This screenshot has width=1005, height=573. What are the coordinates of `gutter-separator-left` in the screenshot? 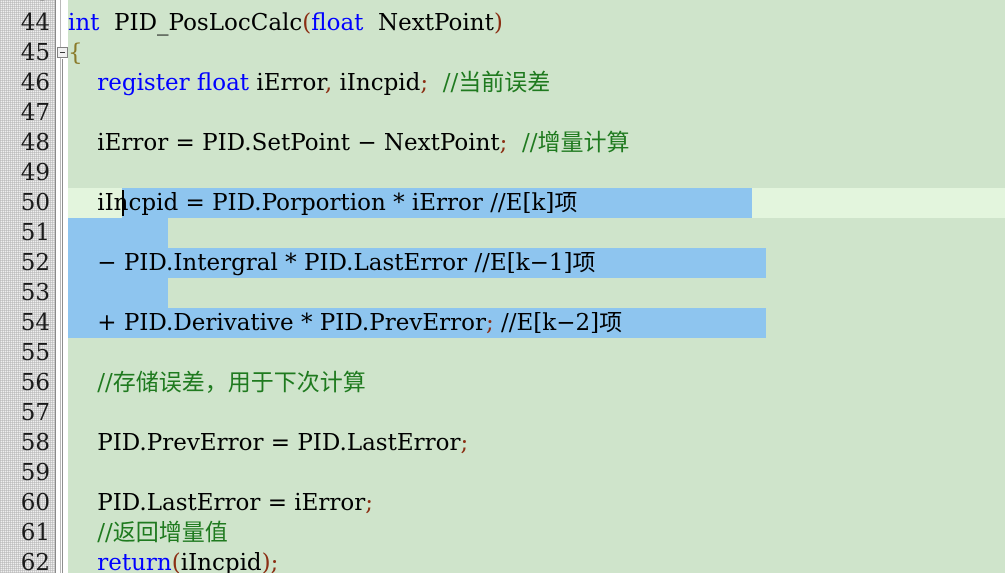 It's located at (55, 286).